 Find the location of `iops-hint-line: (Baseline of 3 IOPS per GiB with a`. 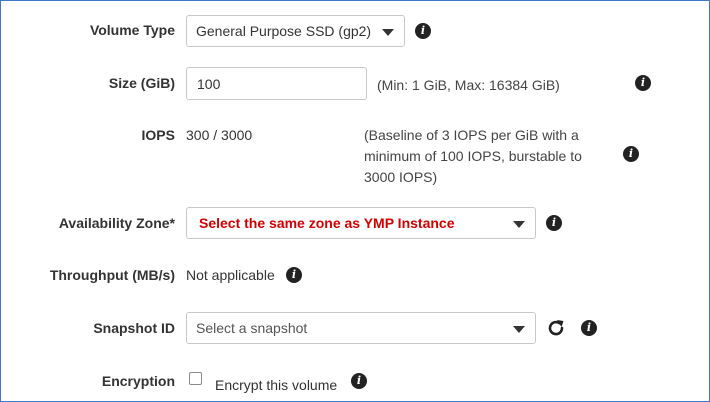

iops-hint-line: (Baseline of 3 IOPS per GiB with a is located at coordinates (471, 135).